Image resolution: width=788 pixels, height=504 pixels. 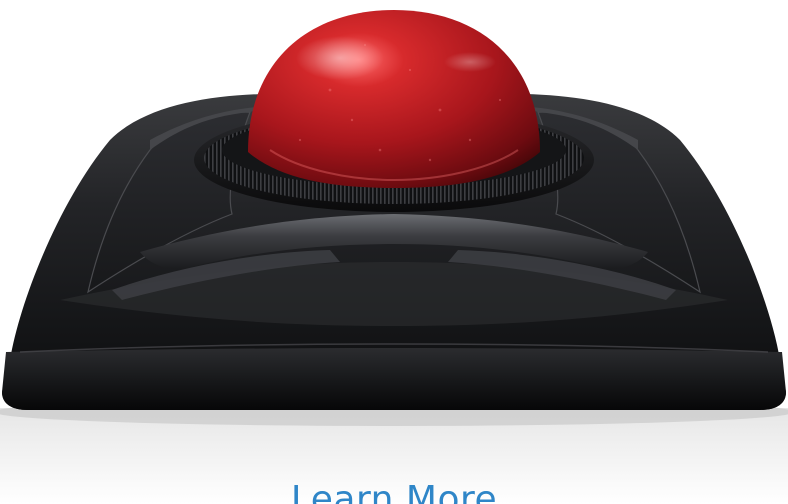 I want to click on learn-more-link: Learn More, so click(x=394, y=491).